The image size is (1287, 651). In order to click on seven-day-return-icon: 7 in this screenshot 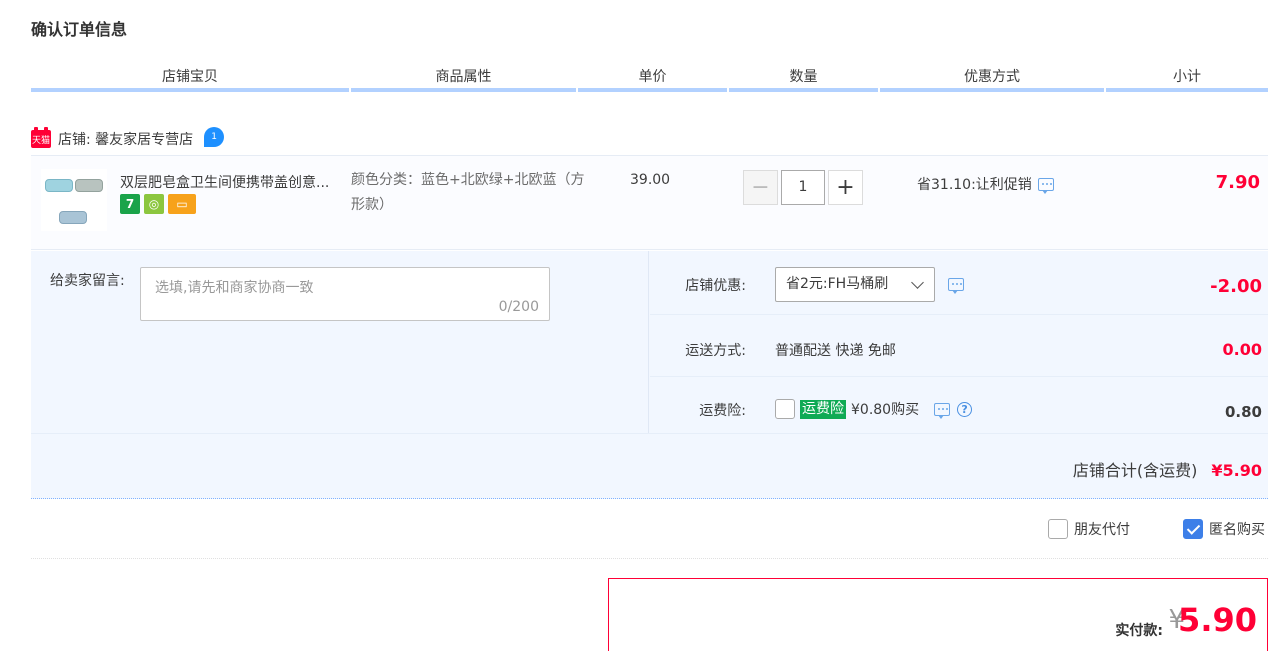, I will do `click(130, 204)`.